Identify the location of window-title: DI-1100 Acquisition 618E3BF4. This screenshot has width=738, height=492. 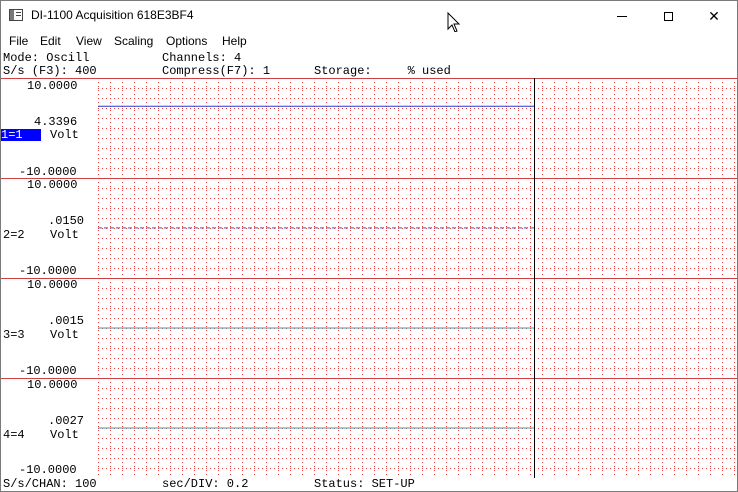
(112, 15).